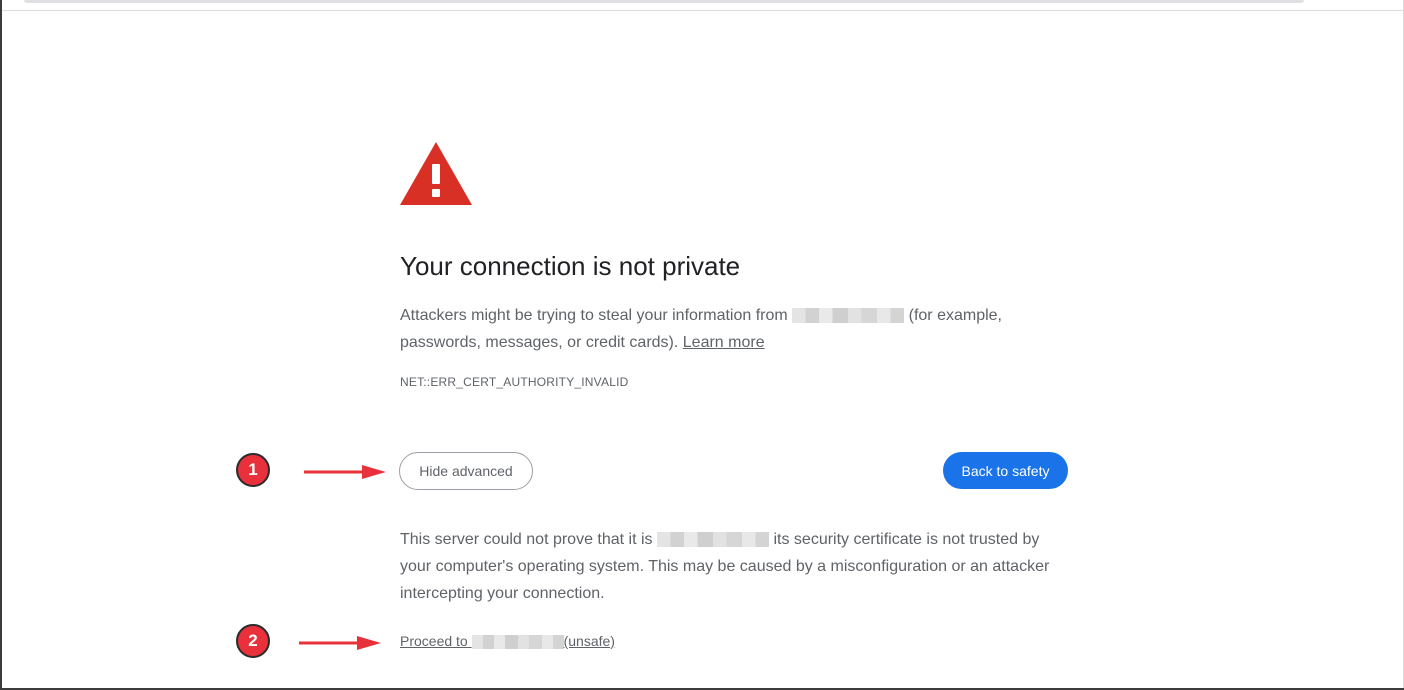 The image size is (1404, 690). What do you see at coordinates (526, 539) in the screenshot?
I see `advanced-text: This server could not prove that it is` at bounding box center [526, 539].